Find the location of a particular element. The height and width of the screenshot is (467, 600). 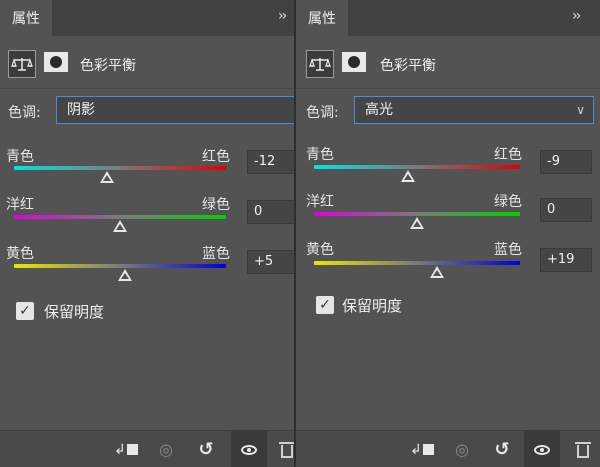

cyan-red-value: -9 is located at coordinates (566, 162).